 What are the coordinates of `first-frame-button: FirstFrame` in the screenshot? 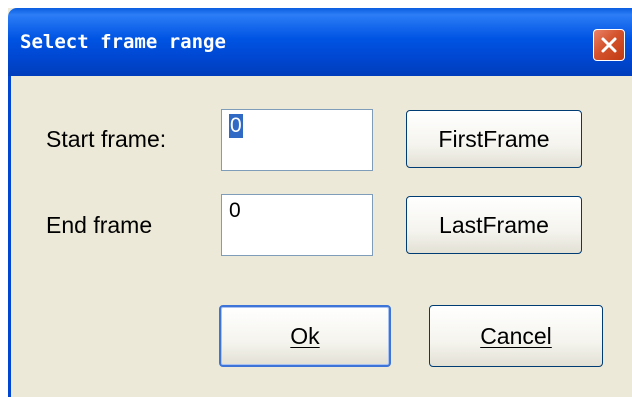 It's located at (494, 139).